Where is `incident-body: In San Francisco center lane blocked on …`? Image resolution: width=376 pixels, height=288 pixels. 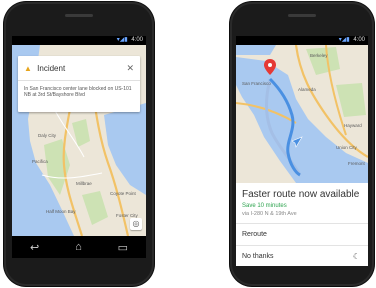 incident-body: In San Francisco center lane blocked on … is located at coordinates (78, 92).